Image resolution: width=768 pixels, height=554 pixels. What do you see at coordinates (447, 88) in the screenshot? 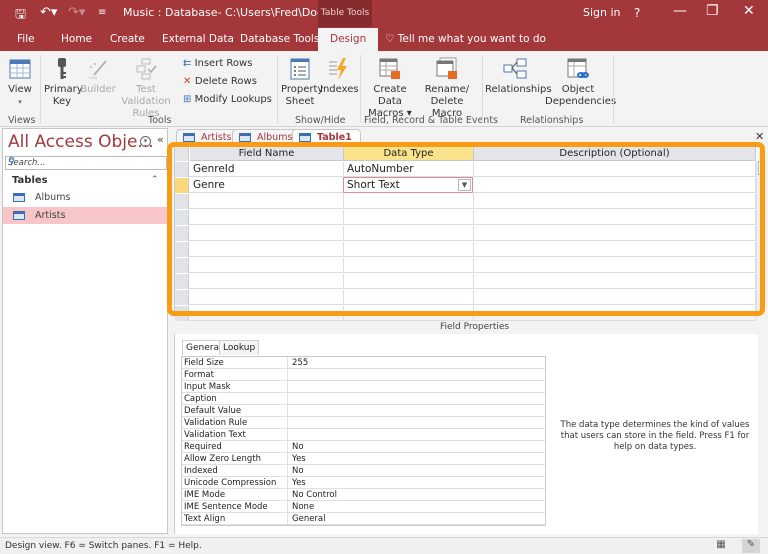
I see `rename-delete-macro-button: Rename/Delete Macro` at bounding box center [447, 88].